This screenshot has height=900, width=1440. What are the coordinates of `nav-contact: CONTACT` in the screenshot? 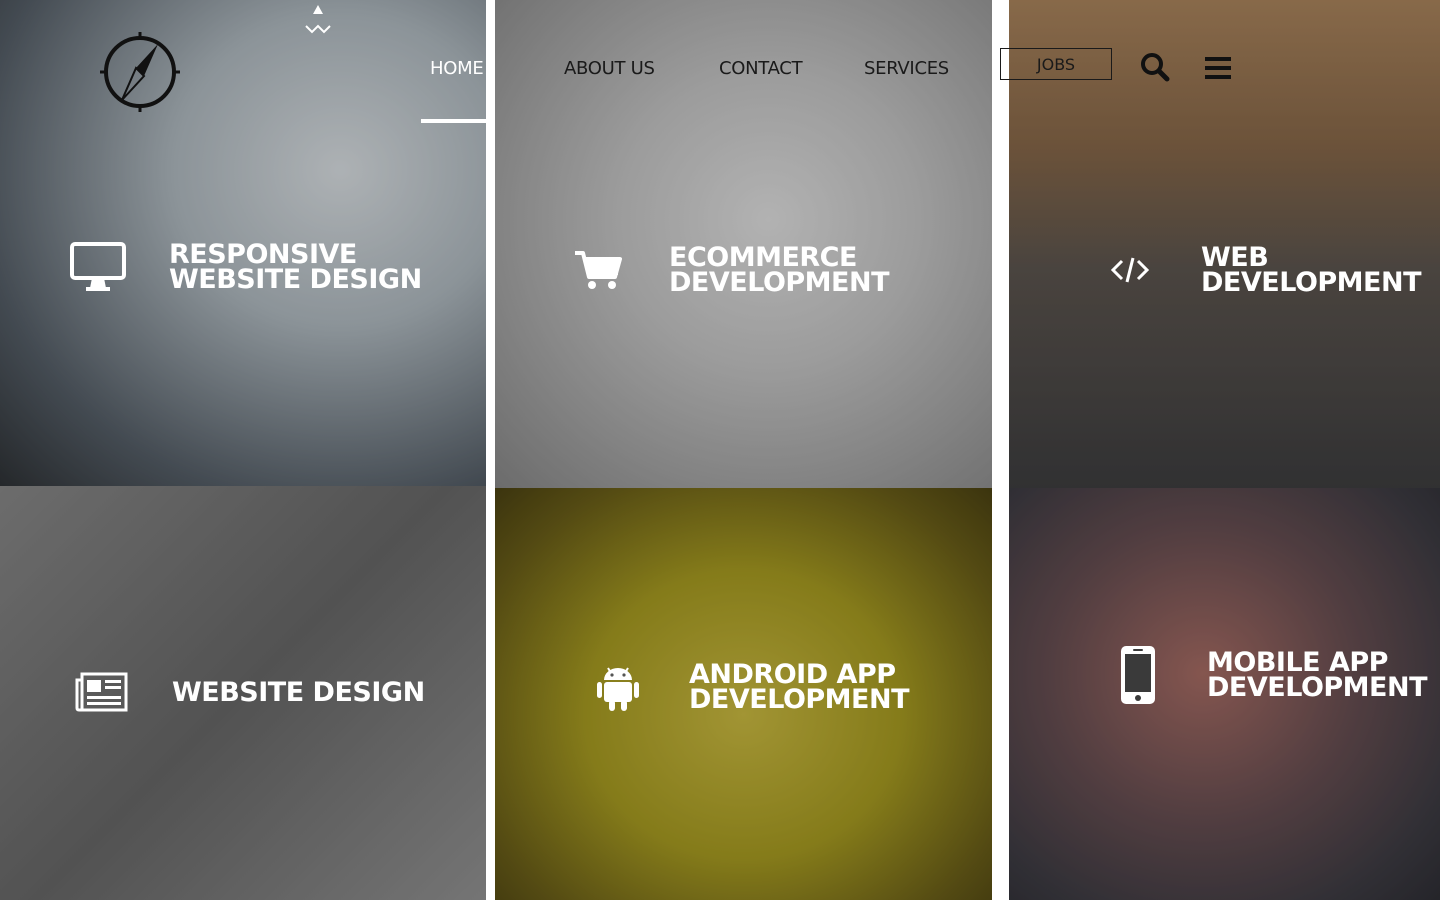 It's located at (761, 68).